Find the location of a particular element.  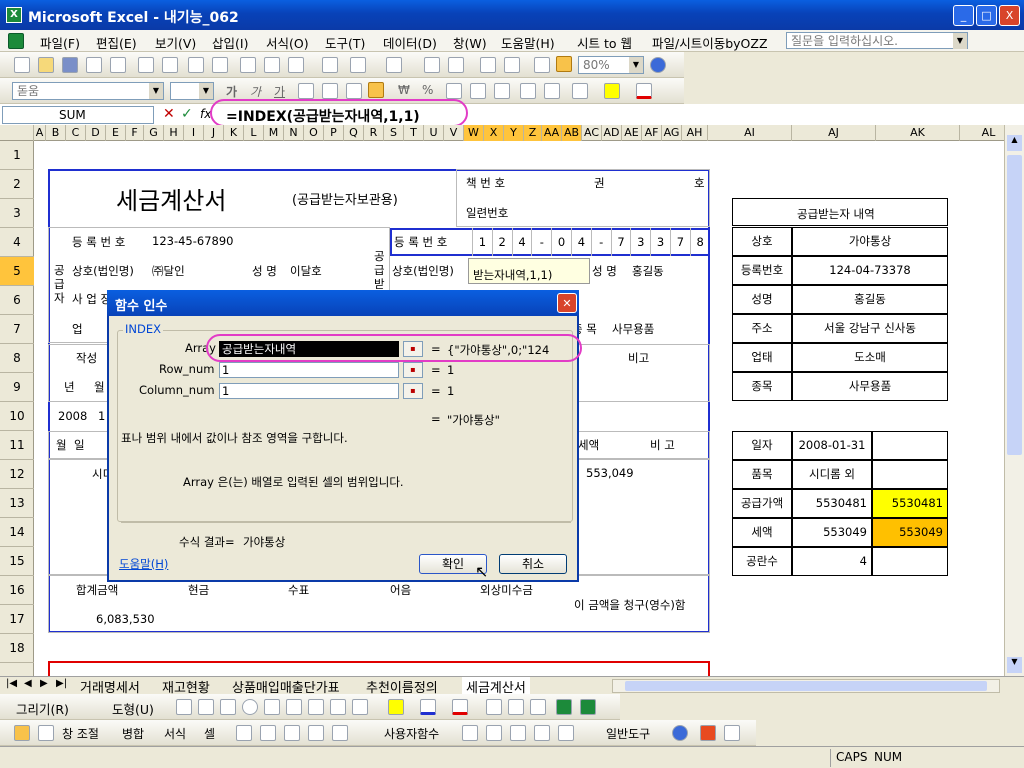

column-header-h: H is located at coordinates (174, 133).